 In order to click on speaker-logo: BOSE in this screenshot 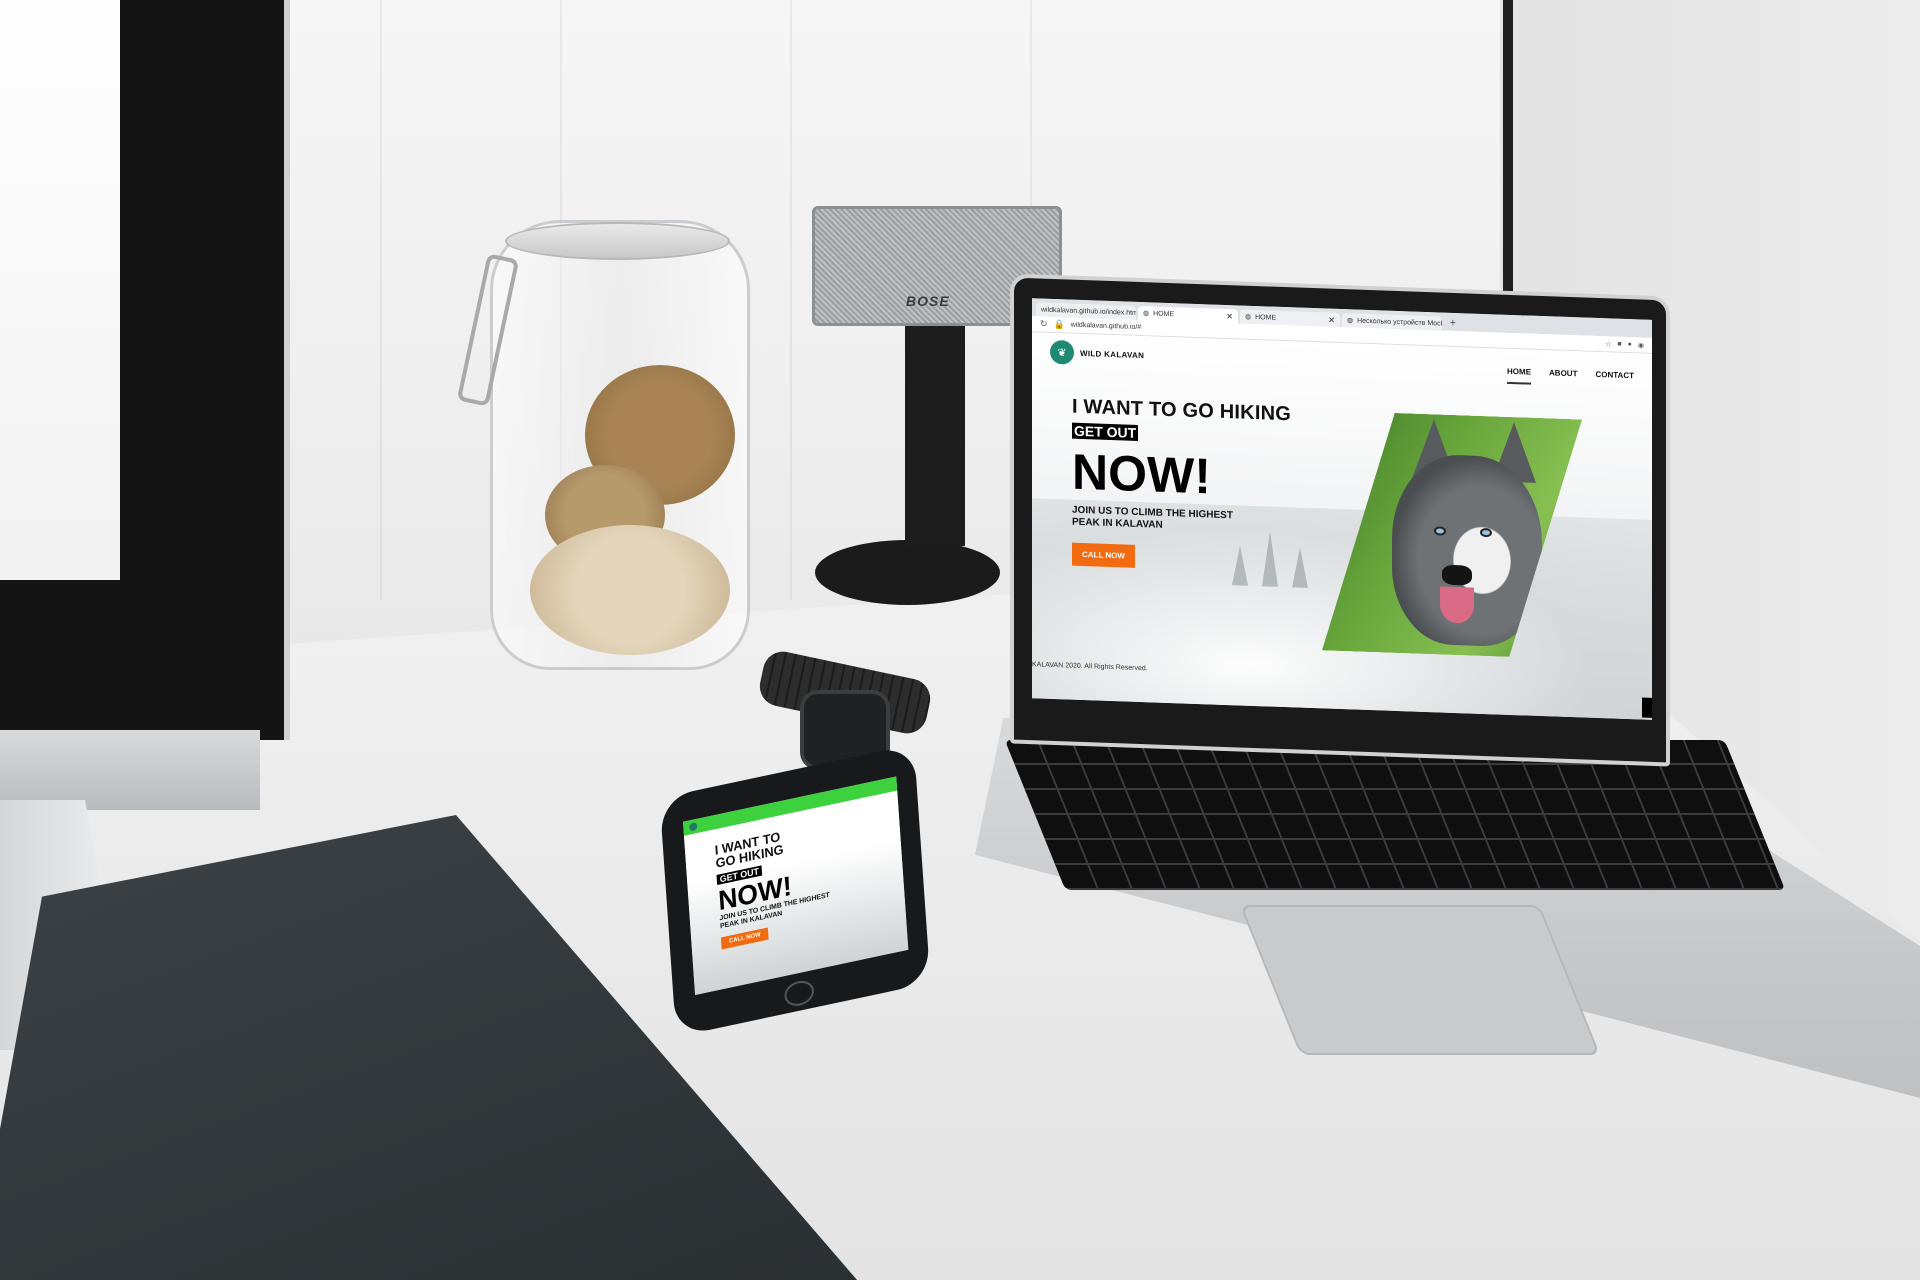, I will do `click(928, 301)`.